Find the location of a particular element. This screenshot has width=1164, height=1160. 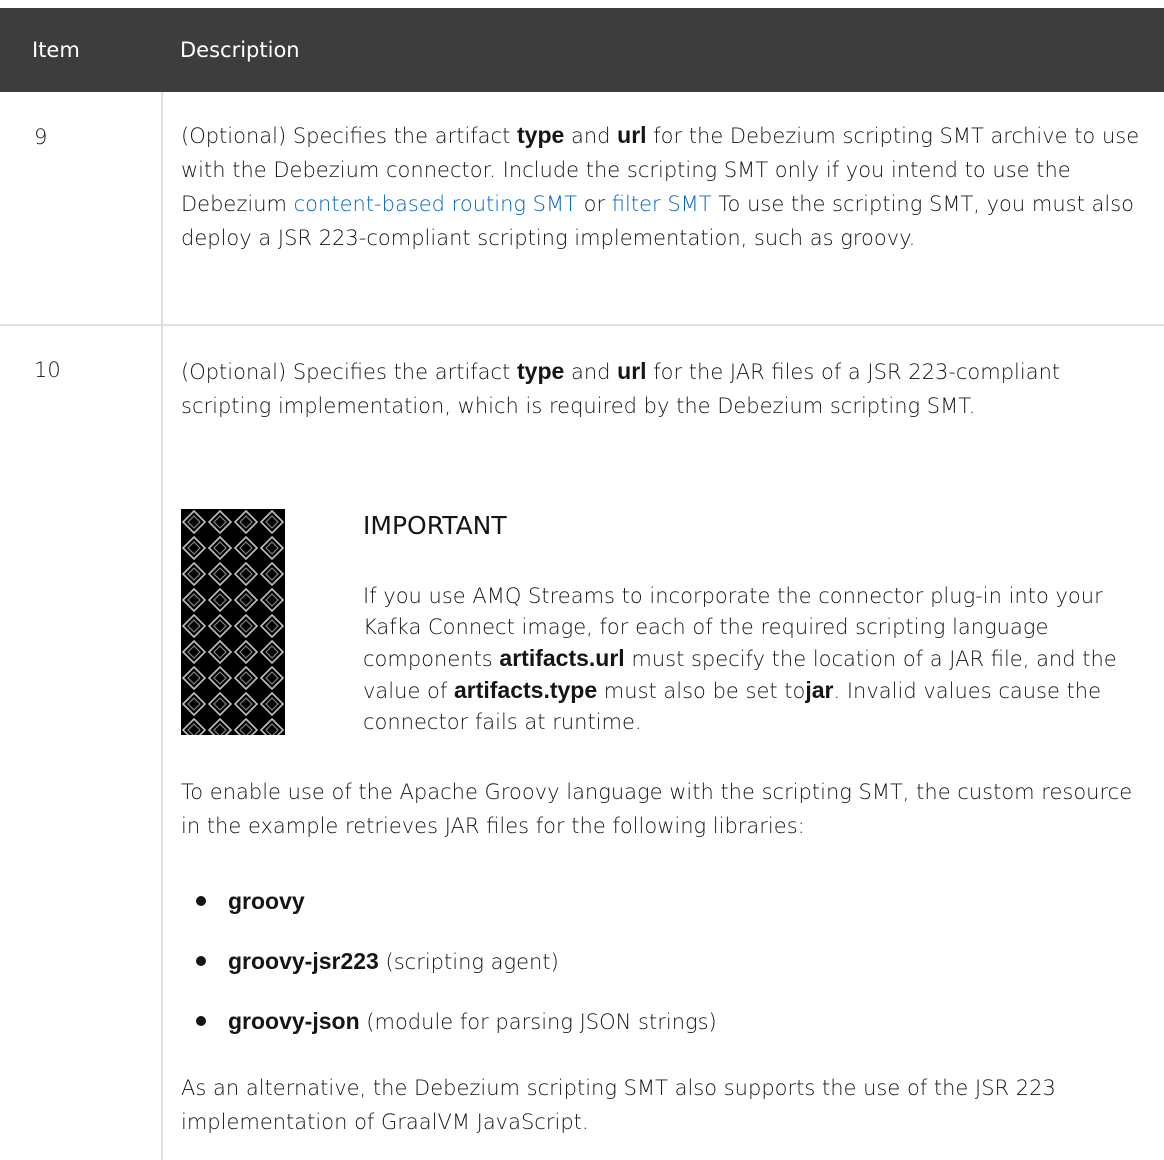

bold-artifacts-type: artifacts.type is located at coordinates (525, 690).